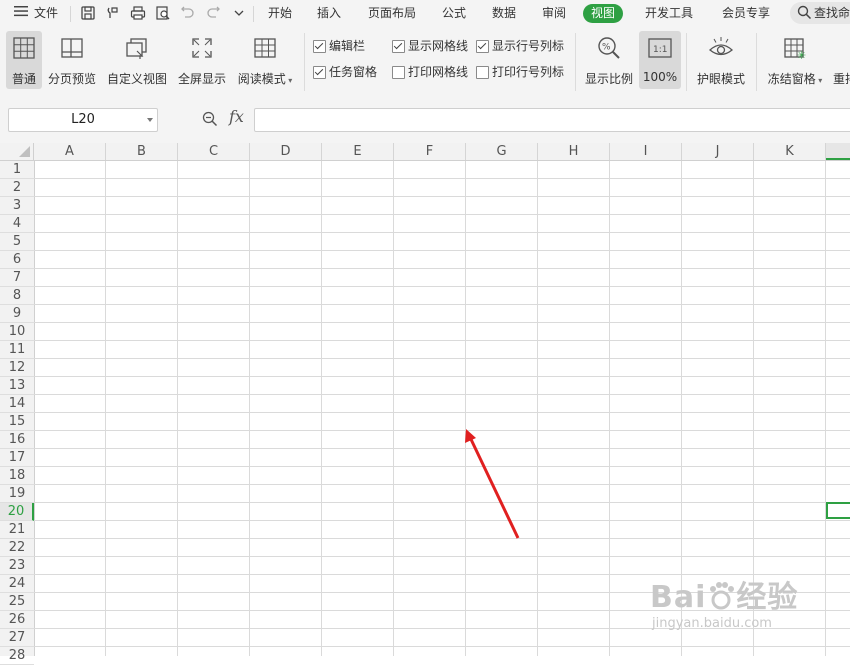 The width and height of the screenshot is (850, 665). I want to click on row-header: 6, so click(17, 260).